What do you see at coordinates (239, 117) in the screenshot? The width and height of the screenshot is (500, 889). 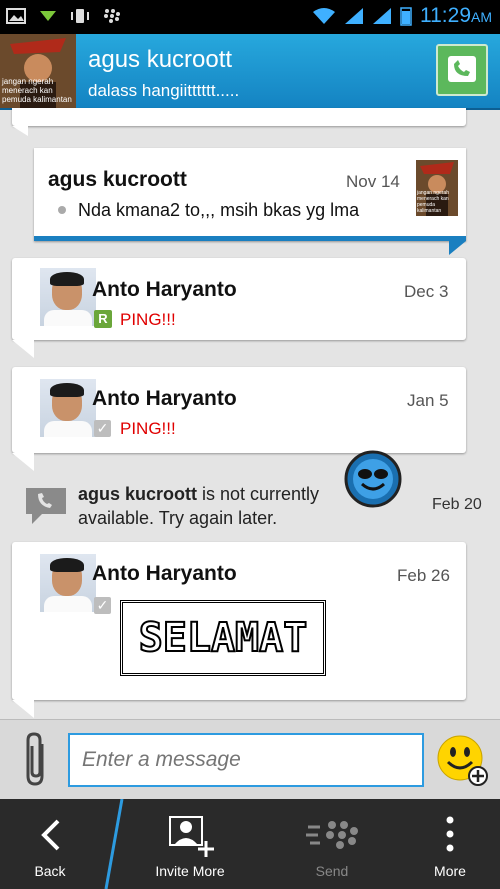 I see `message-card-partial` at bounding box center [239, 117].